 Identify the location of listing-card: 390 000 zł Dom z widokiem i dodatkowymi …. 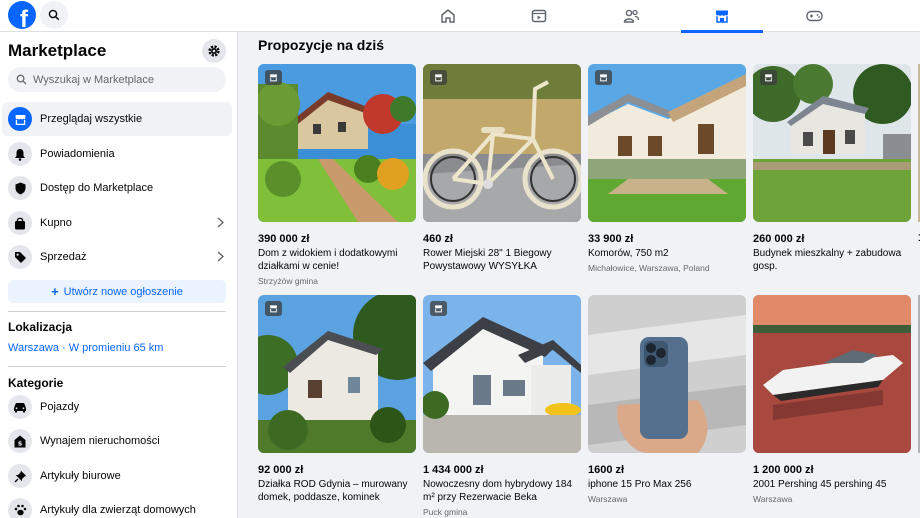
(337, 175).